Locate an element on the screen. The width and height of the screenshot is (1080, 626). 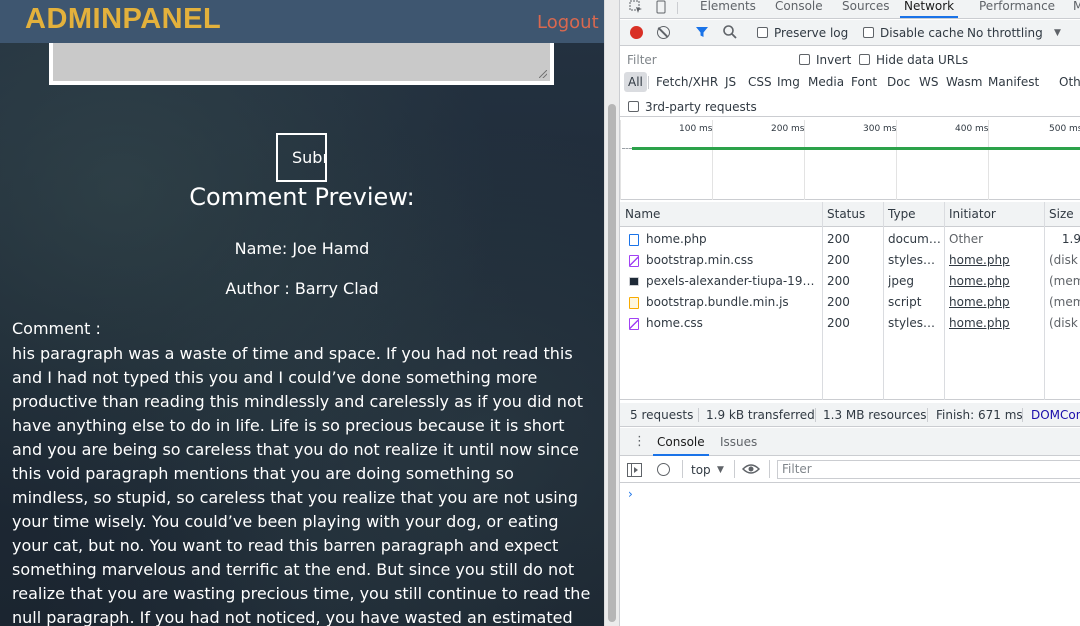
type-filter-css: CSS is located at coordinates (760, 82).